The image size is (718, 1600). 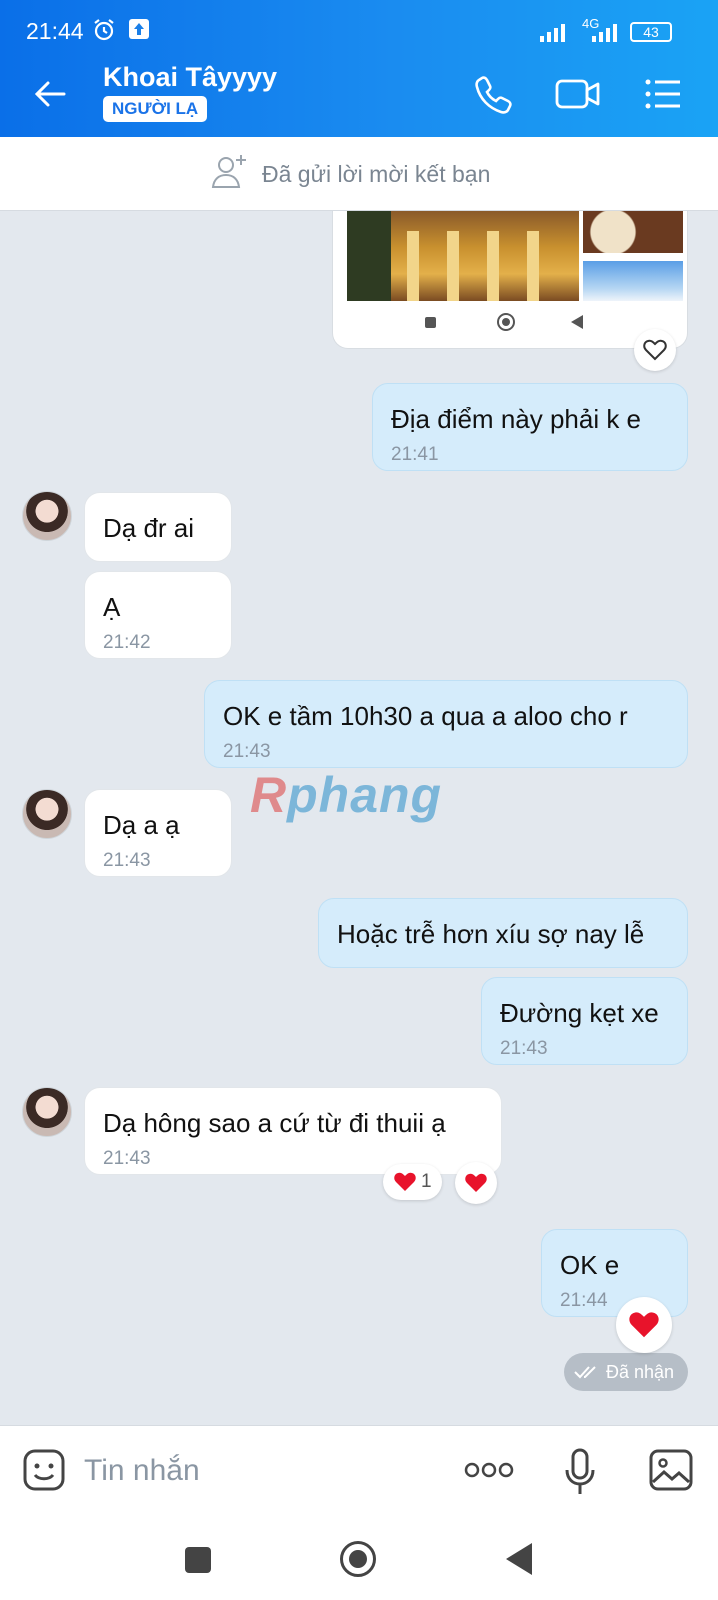 What do you see at coordinates (365, 795) in the screenshot?
I see `watermark-part-2: phang` at bounding box center [365, 795].